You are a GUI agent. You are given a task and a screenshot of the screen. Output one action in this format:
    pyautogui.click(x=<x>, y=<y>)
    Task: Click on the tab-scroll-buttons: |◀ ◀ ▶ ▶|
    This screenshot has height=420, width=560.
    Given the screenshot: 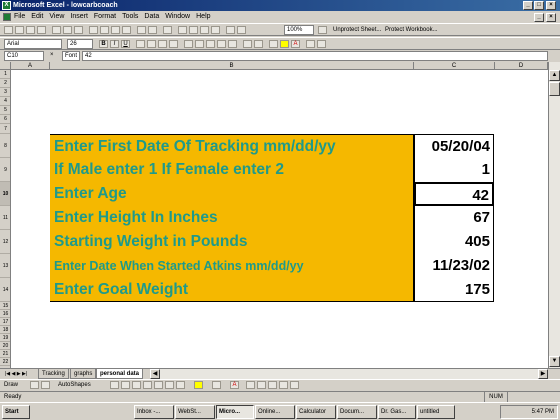 What is the action you would take?
    pyautogui.click(x=16, y=374)
    